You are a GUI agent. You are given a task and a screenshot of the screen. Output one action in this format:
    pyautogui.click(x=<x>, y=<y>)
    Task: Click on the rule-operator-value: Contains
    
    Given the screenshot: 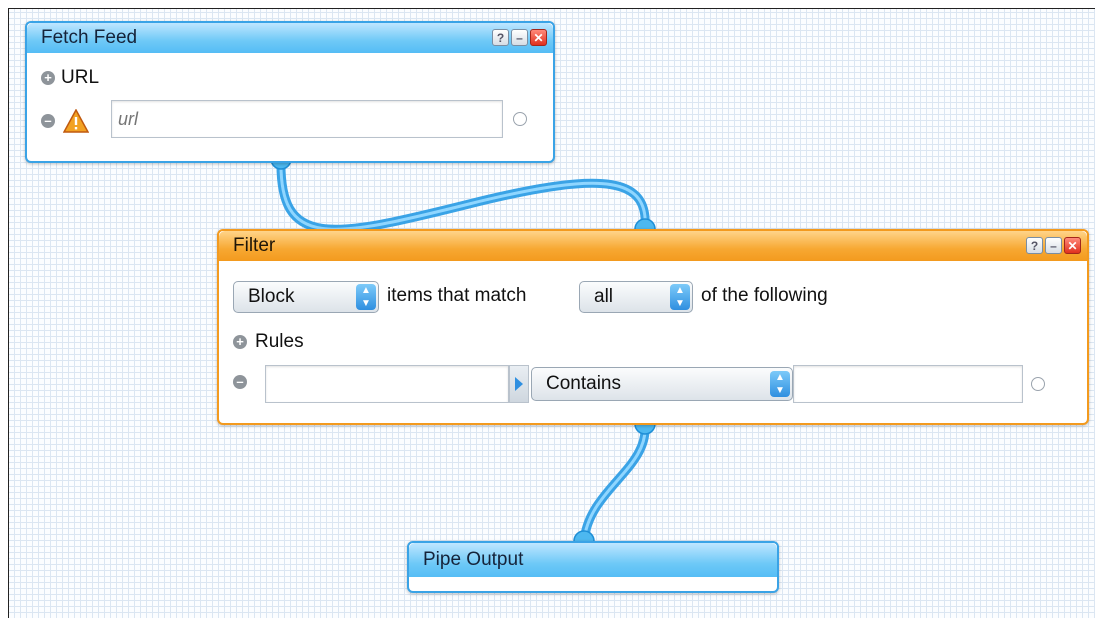 What is the action you would take?
    pyautogui.click(x=583, y=383)
    